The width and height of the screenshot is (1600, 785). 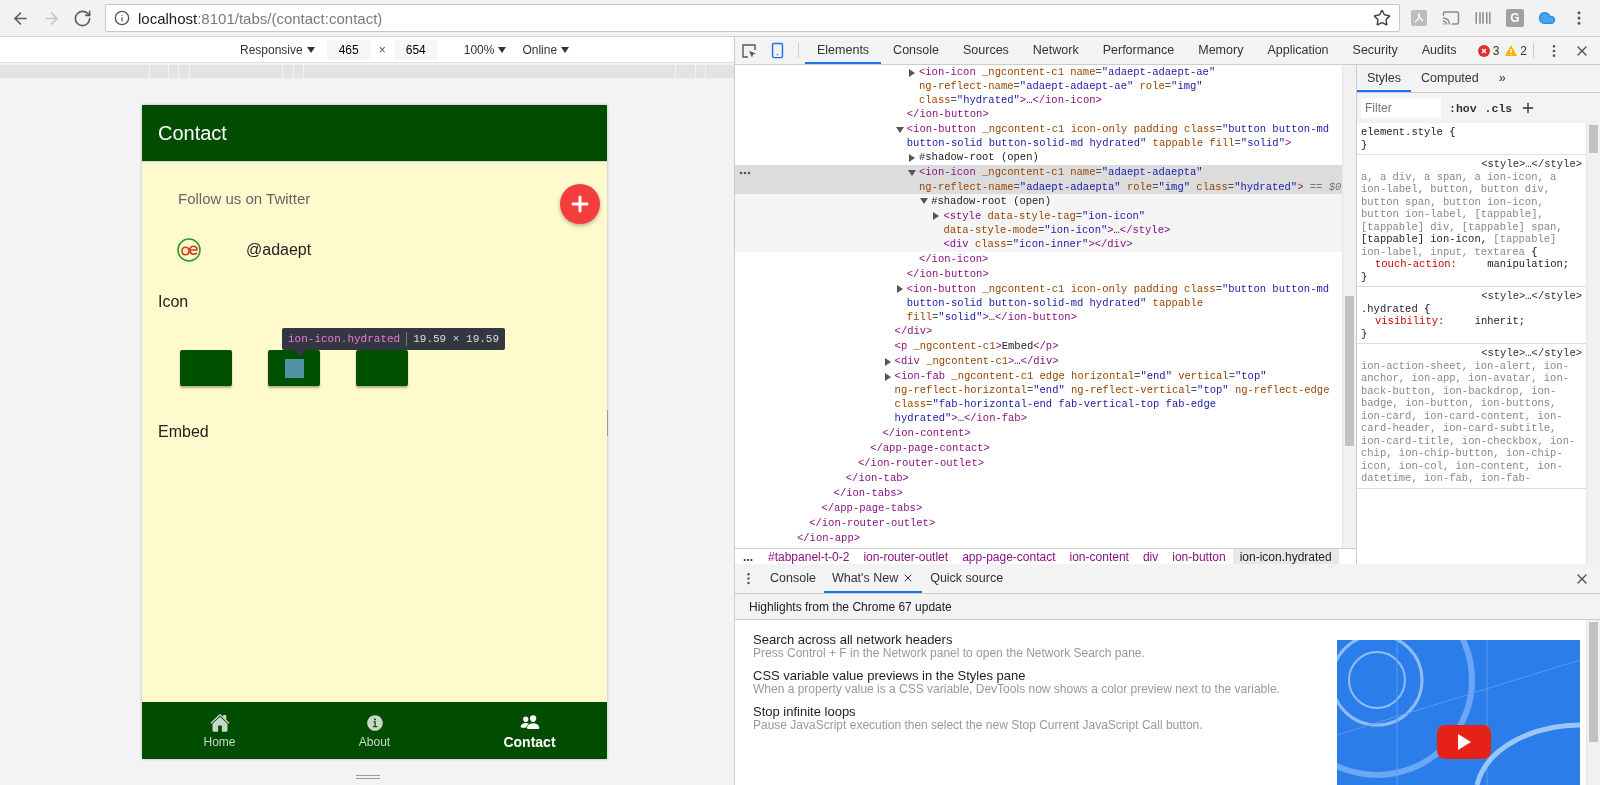 I want to click on tab-button: Home, so click(x=219, y=730).